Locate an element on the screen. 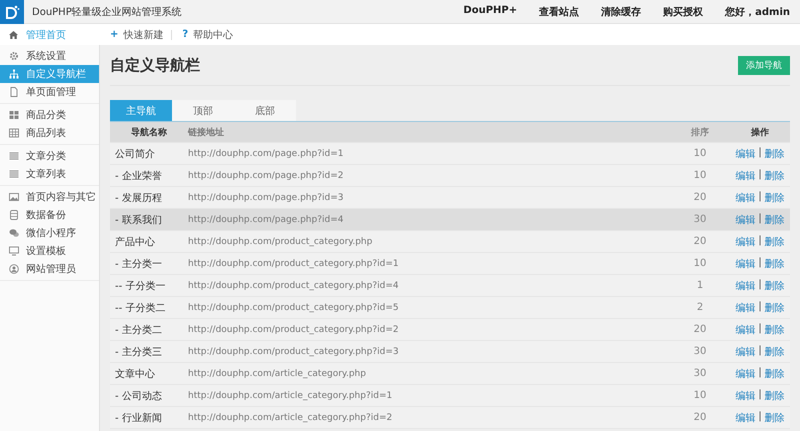 This screenshot has width=800, height=431. table-cell-text: http://douphp.com/page.php?id=4 is located at coordinates (265, 219).